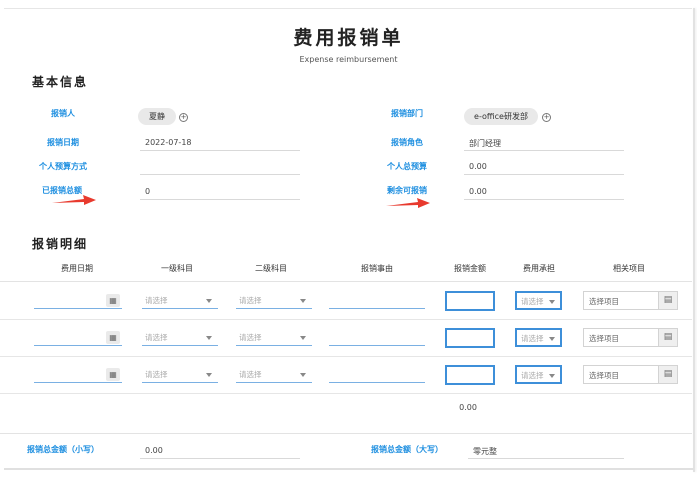 Image resolution: width=697 pixels, height=482 pixels. I want to click on form-title: 费用报销单, so click(348, 38).